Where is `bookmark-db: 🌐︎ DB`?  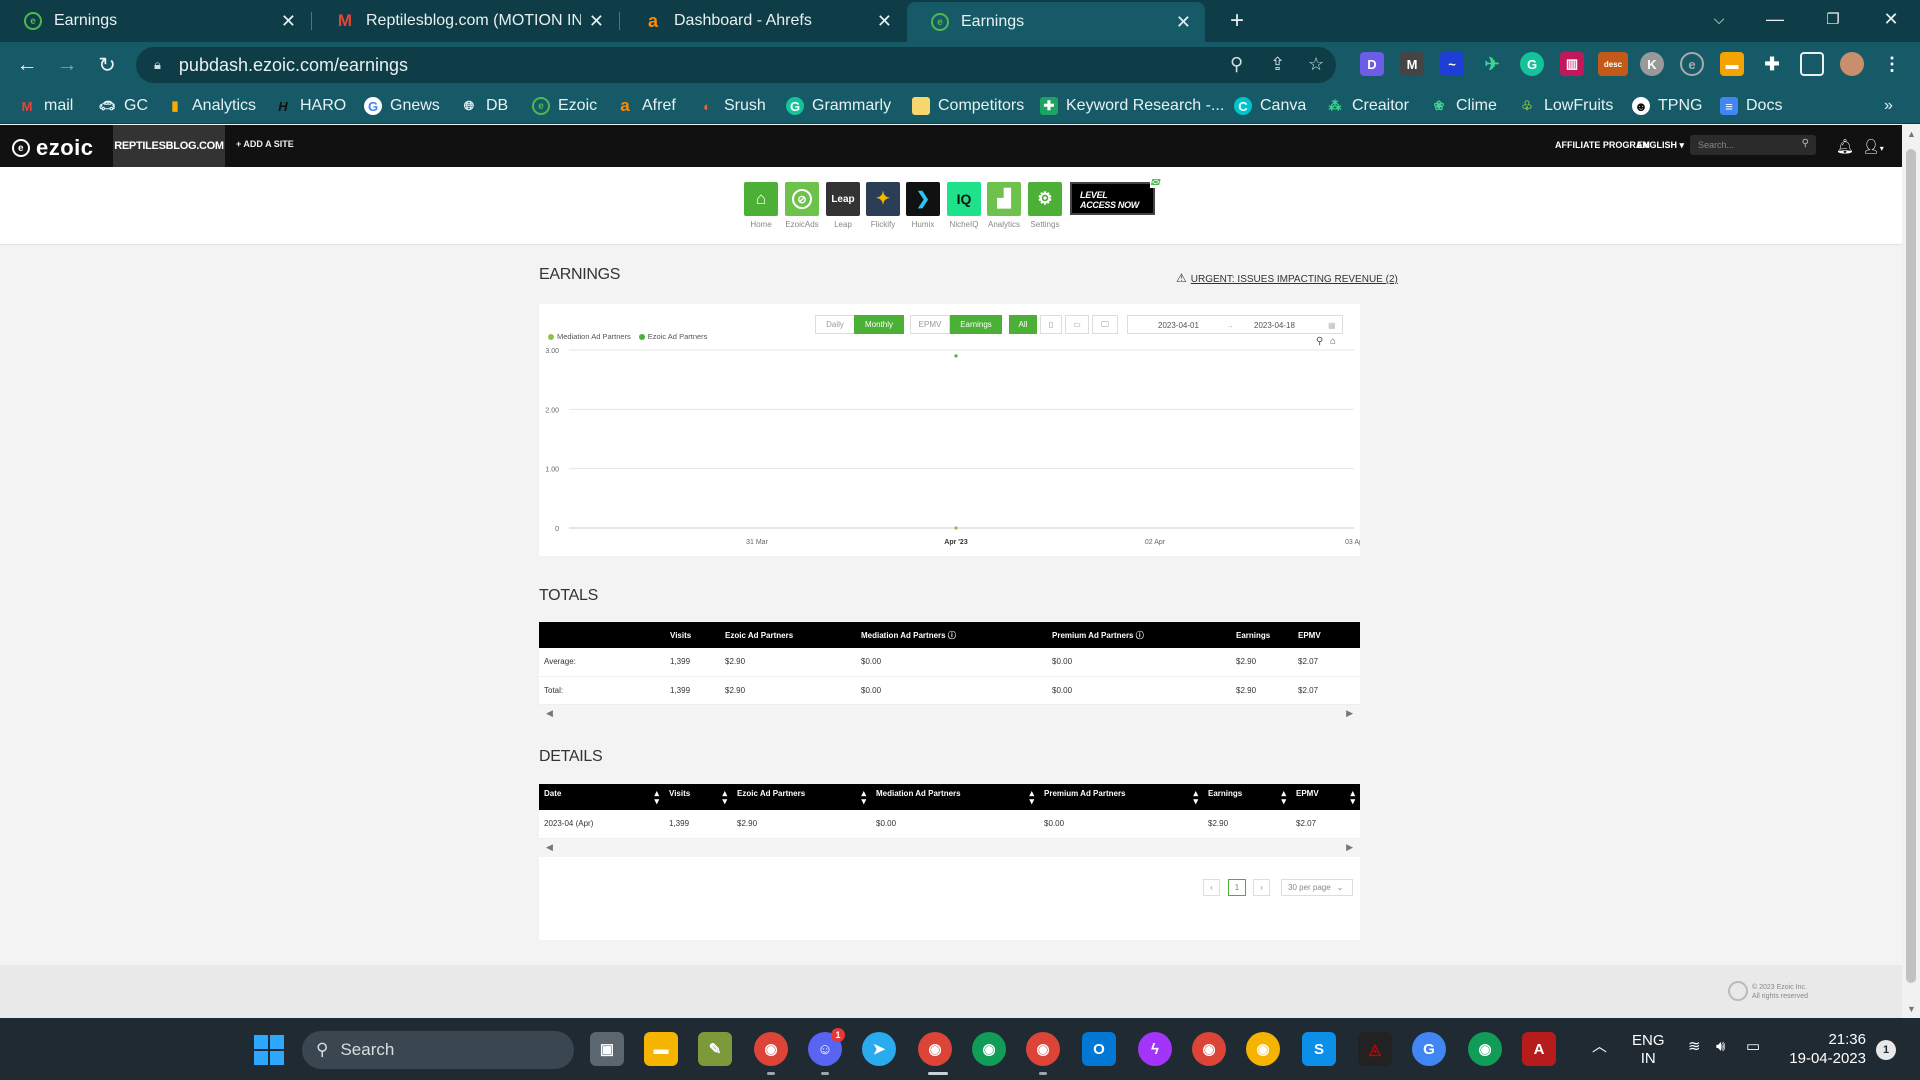 bookmark-db: 🌐︎ DB is located at coordinates (484, 106).